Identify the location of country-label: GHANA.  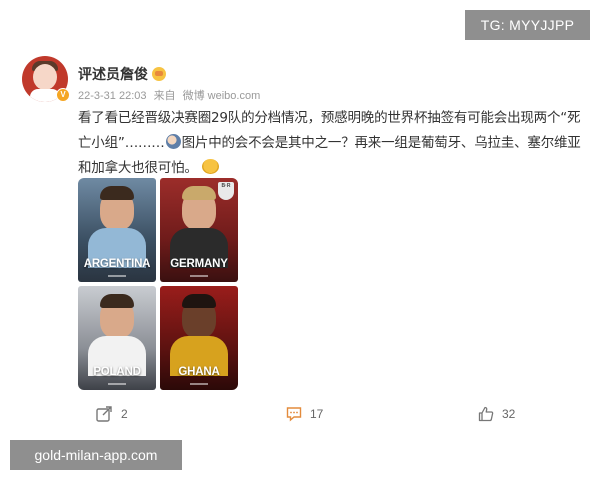
(199, 372).